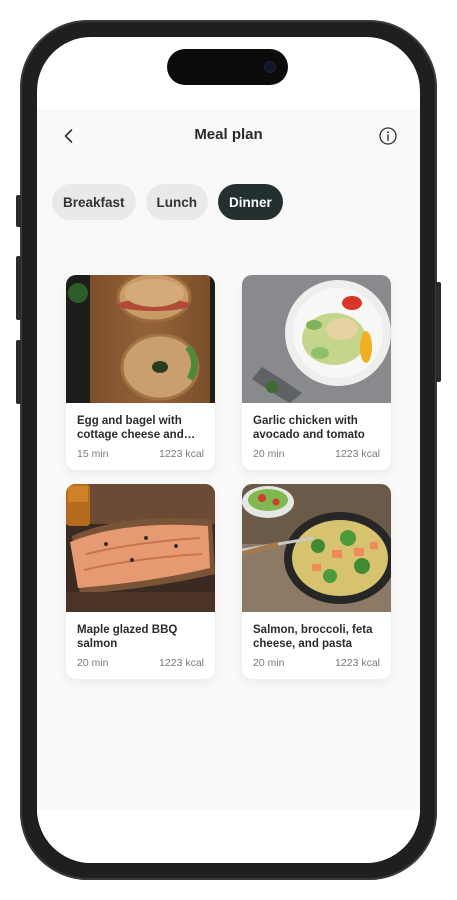 This screenshot has height=900, width=457. Describe the element at coordinates (250, 202) in the screenshot. I see `tab-dinner: Dinner` at that location.